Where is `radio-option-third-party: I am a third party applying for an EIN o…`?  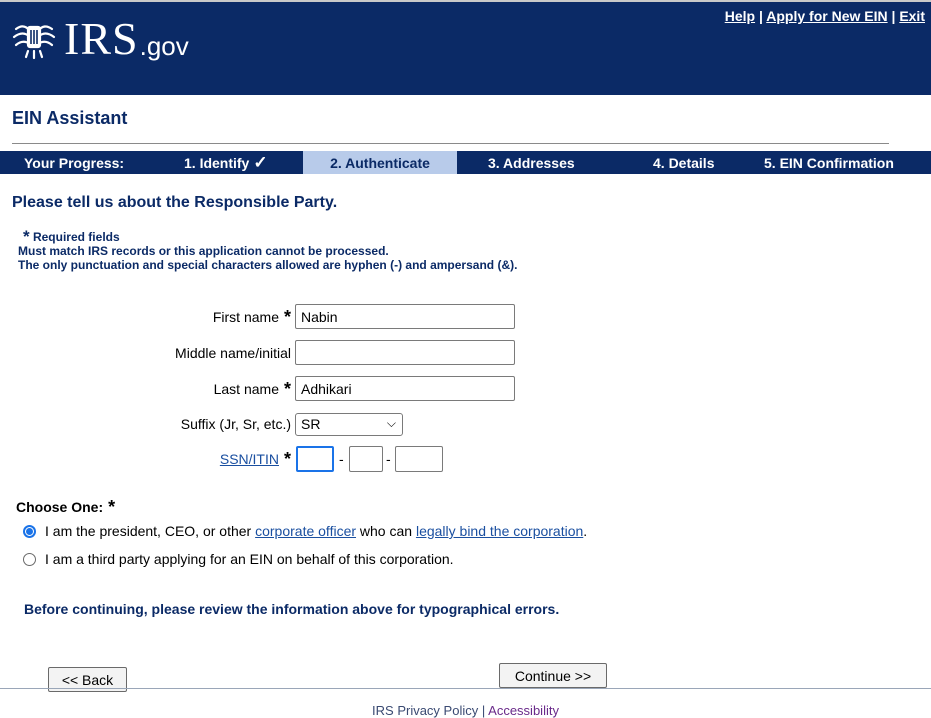 radio-option-third-party: I am a third party applying for an EIN o… is located at coordinates (238, 559).